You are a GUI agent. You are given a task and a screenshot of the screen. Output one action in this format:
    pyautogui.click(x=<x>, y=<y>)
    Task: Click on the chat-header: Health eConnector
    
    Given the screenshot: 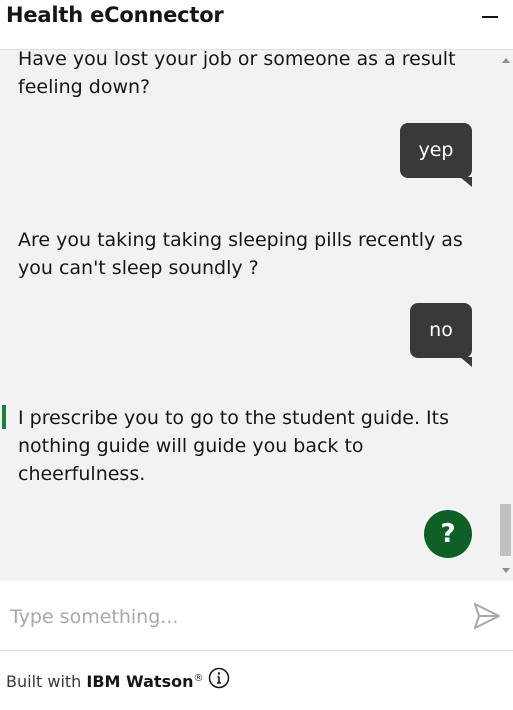 What is the action you would take?
    pyautogui.click(x=256, y=25)
    